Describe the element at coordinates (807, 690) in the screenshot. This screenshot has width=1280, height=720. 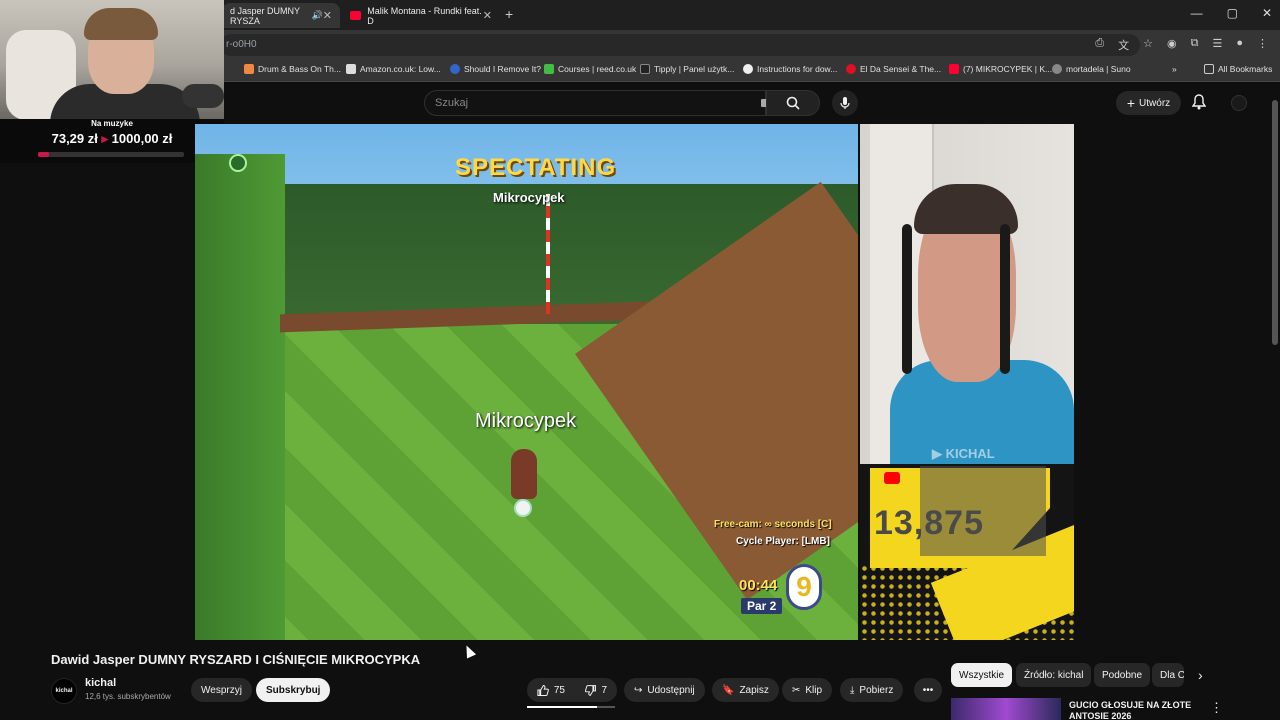
I see `clip-button: ✂ Klip` at that location.